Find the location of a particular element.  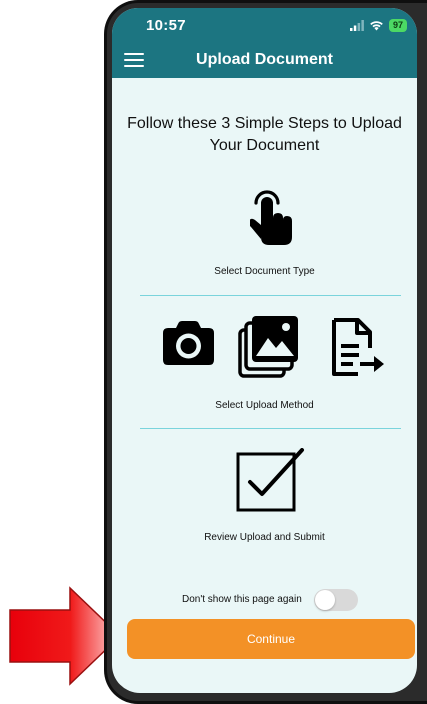

signal-icon is located at coordinates (356, 25).